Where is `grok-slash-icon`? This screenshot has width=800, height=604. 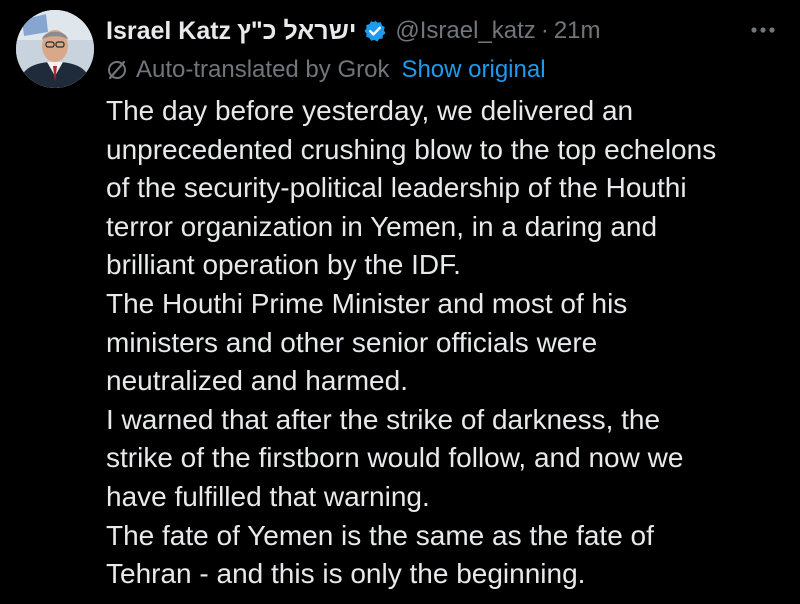 grok-slash-icon is located at coordinates (117, 70).